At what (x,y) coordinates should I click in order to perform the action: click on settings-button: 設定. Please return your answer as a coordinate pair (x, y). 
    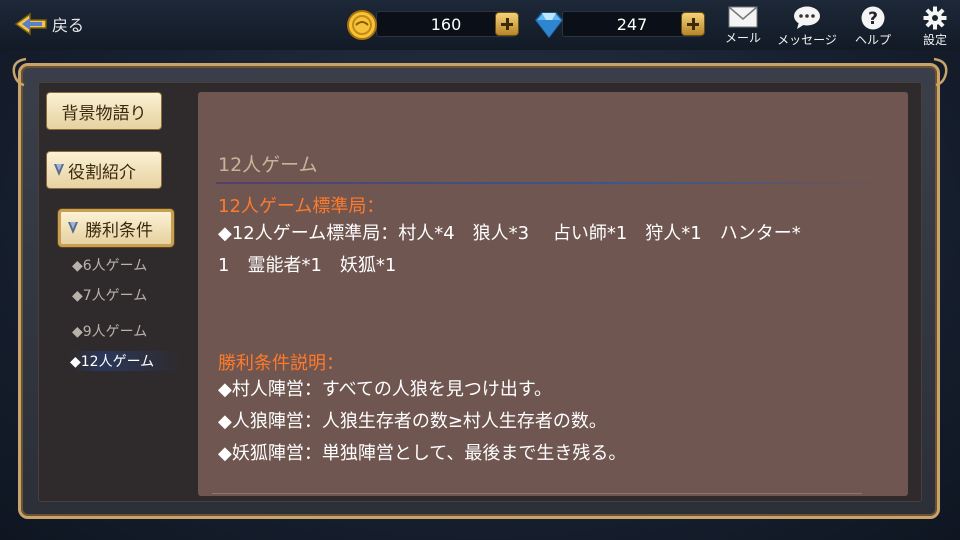
    Looking at the image, I should click on (935, 27).